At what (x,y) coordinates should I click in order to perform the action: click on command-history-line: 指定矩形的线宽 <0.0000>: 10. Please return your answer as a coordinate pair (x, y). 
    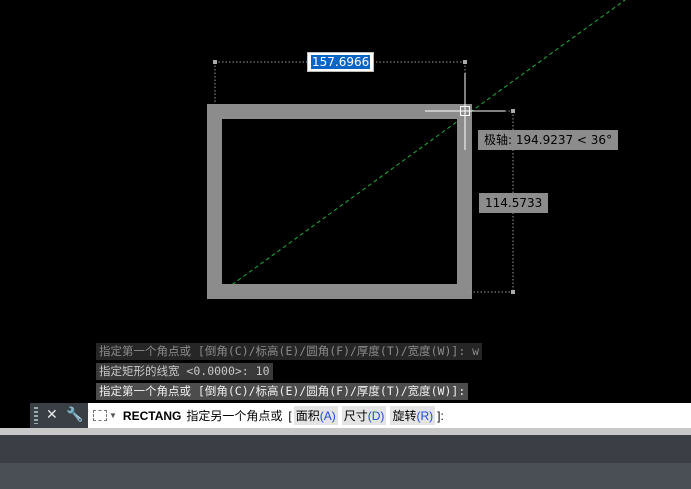
    Looking at the image, I should click on (184, 371).